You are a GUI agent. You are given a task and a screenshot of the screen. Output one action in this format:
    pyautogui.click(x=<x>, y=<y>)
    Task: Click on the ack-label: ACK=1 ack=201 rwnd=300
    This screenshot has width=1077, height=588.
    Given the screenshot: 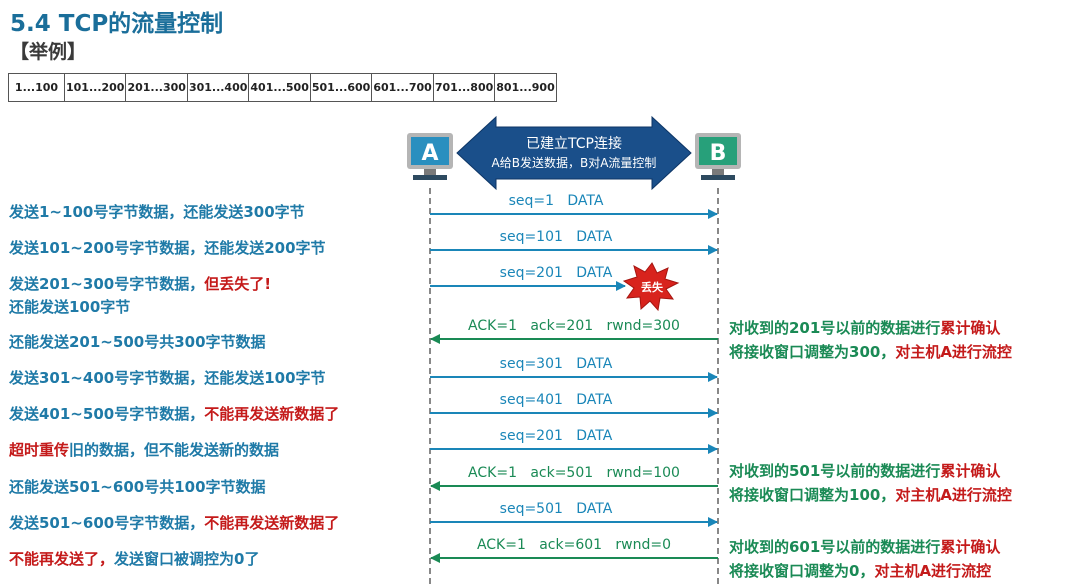 What is the action you would take?
    pyautogui.click(x=574, y=326)
    